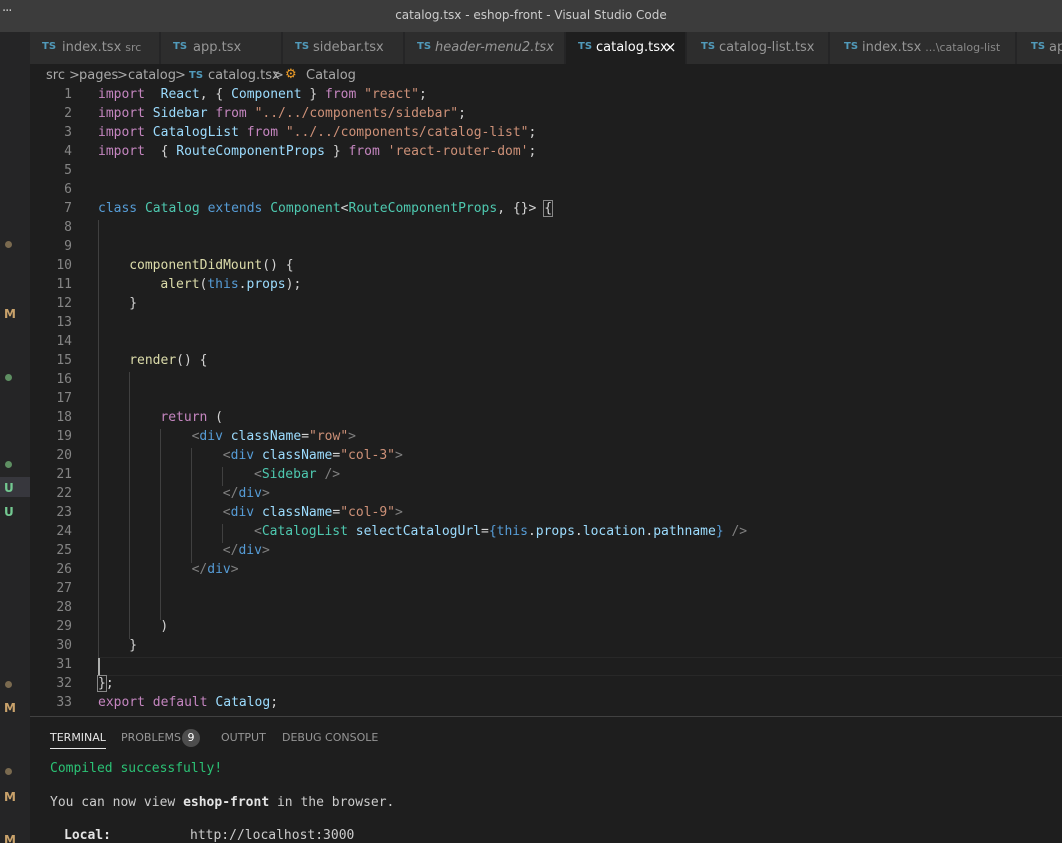 This screenshot has width=1062, height=843. What do you see at coordinates (68, 94) in the screenshot?
I see `line-number: 1` at bounding box center [68, 94].